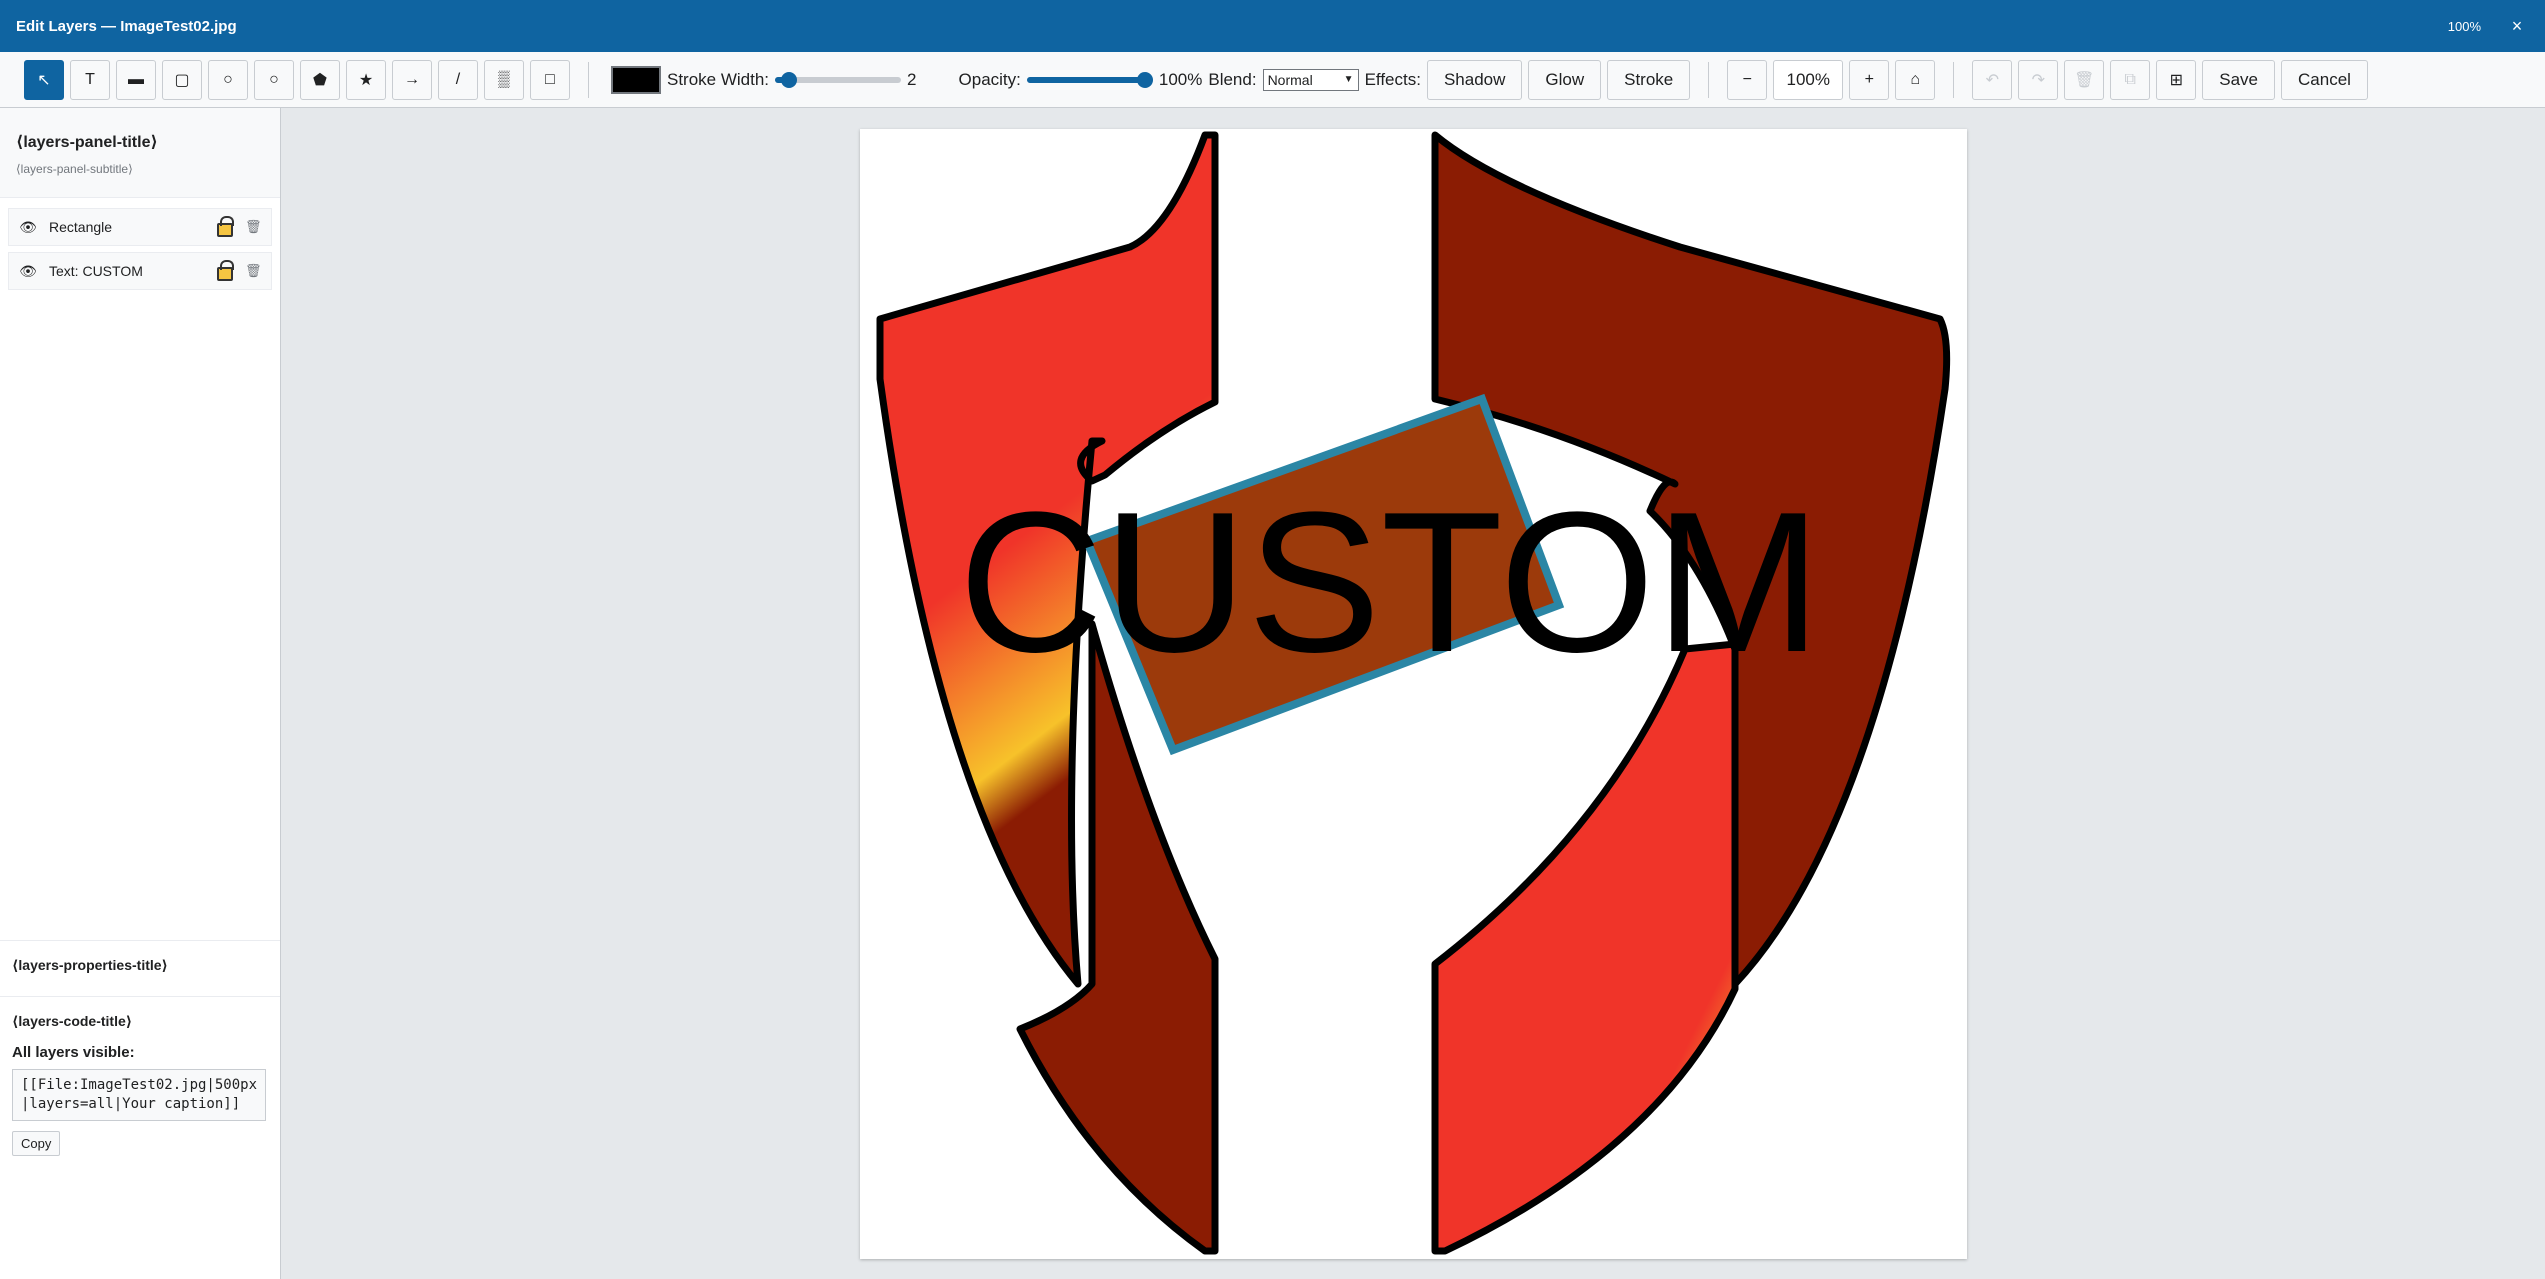 The image size is (2545, 1279). Describe the element at coordinates (1808, 79) in the screenshot. I see `zoom-value: 100%` at that location.